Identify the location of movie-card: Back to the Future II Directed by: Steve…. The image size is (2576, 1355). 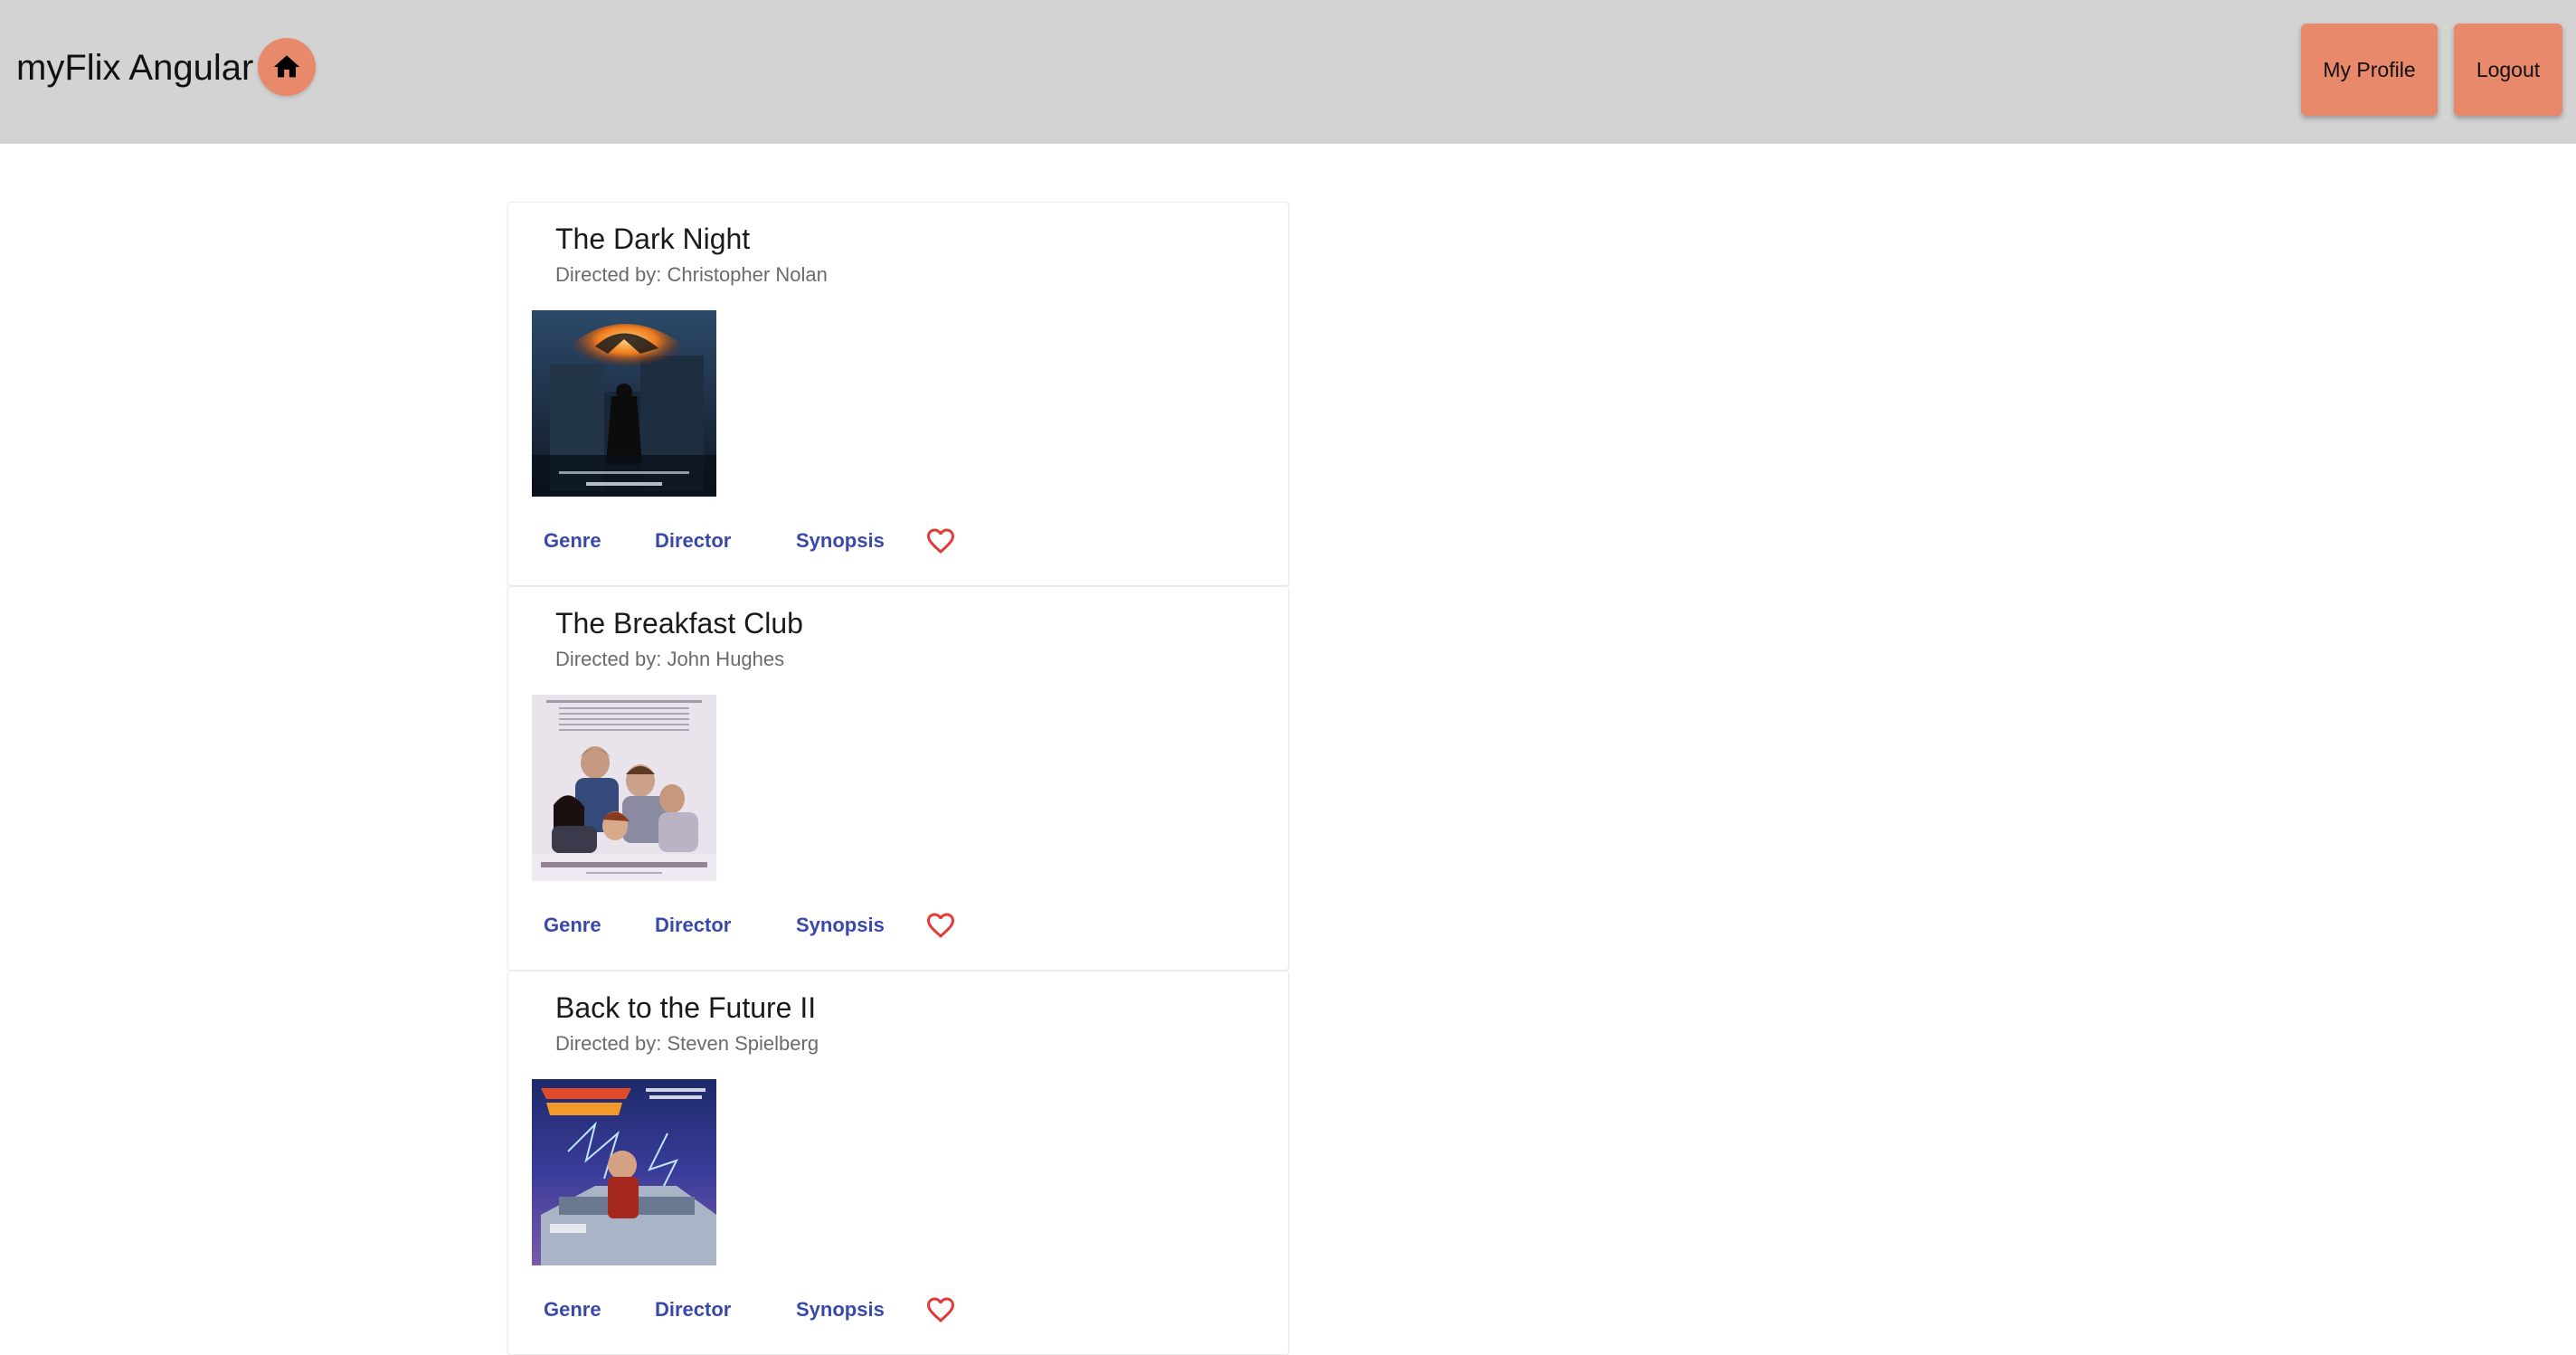
(898, 1163).